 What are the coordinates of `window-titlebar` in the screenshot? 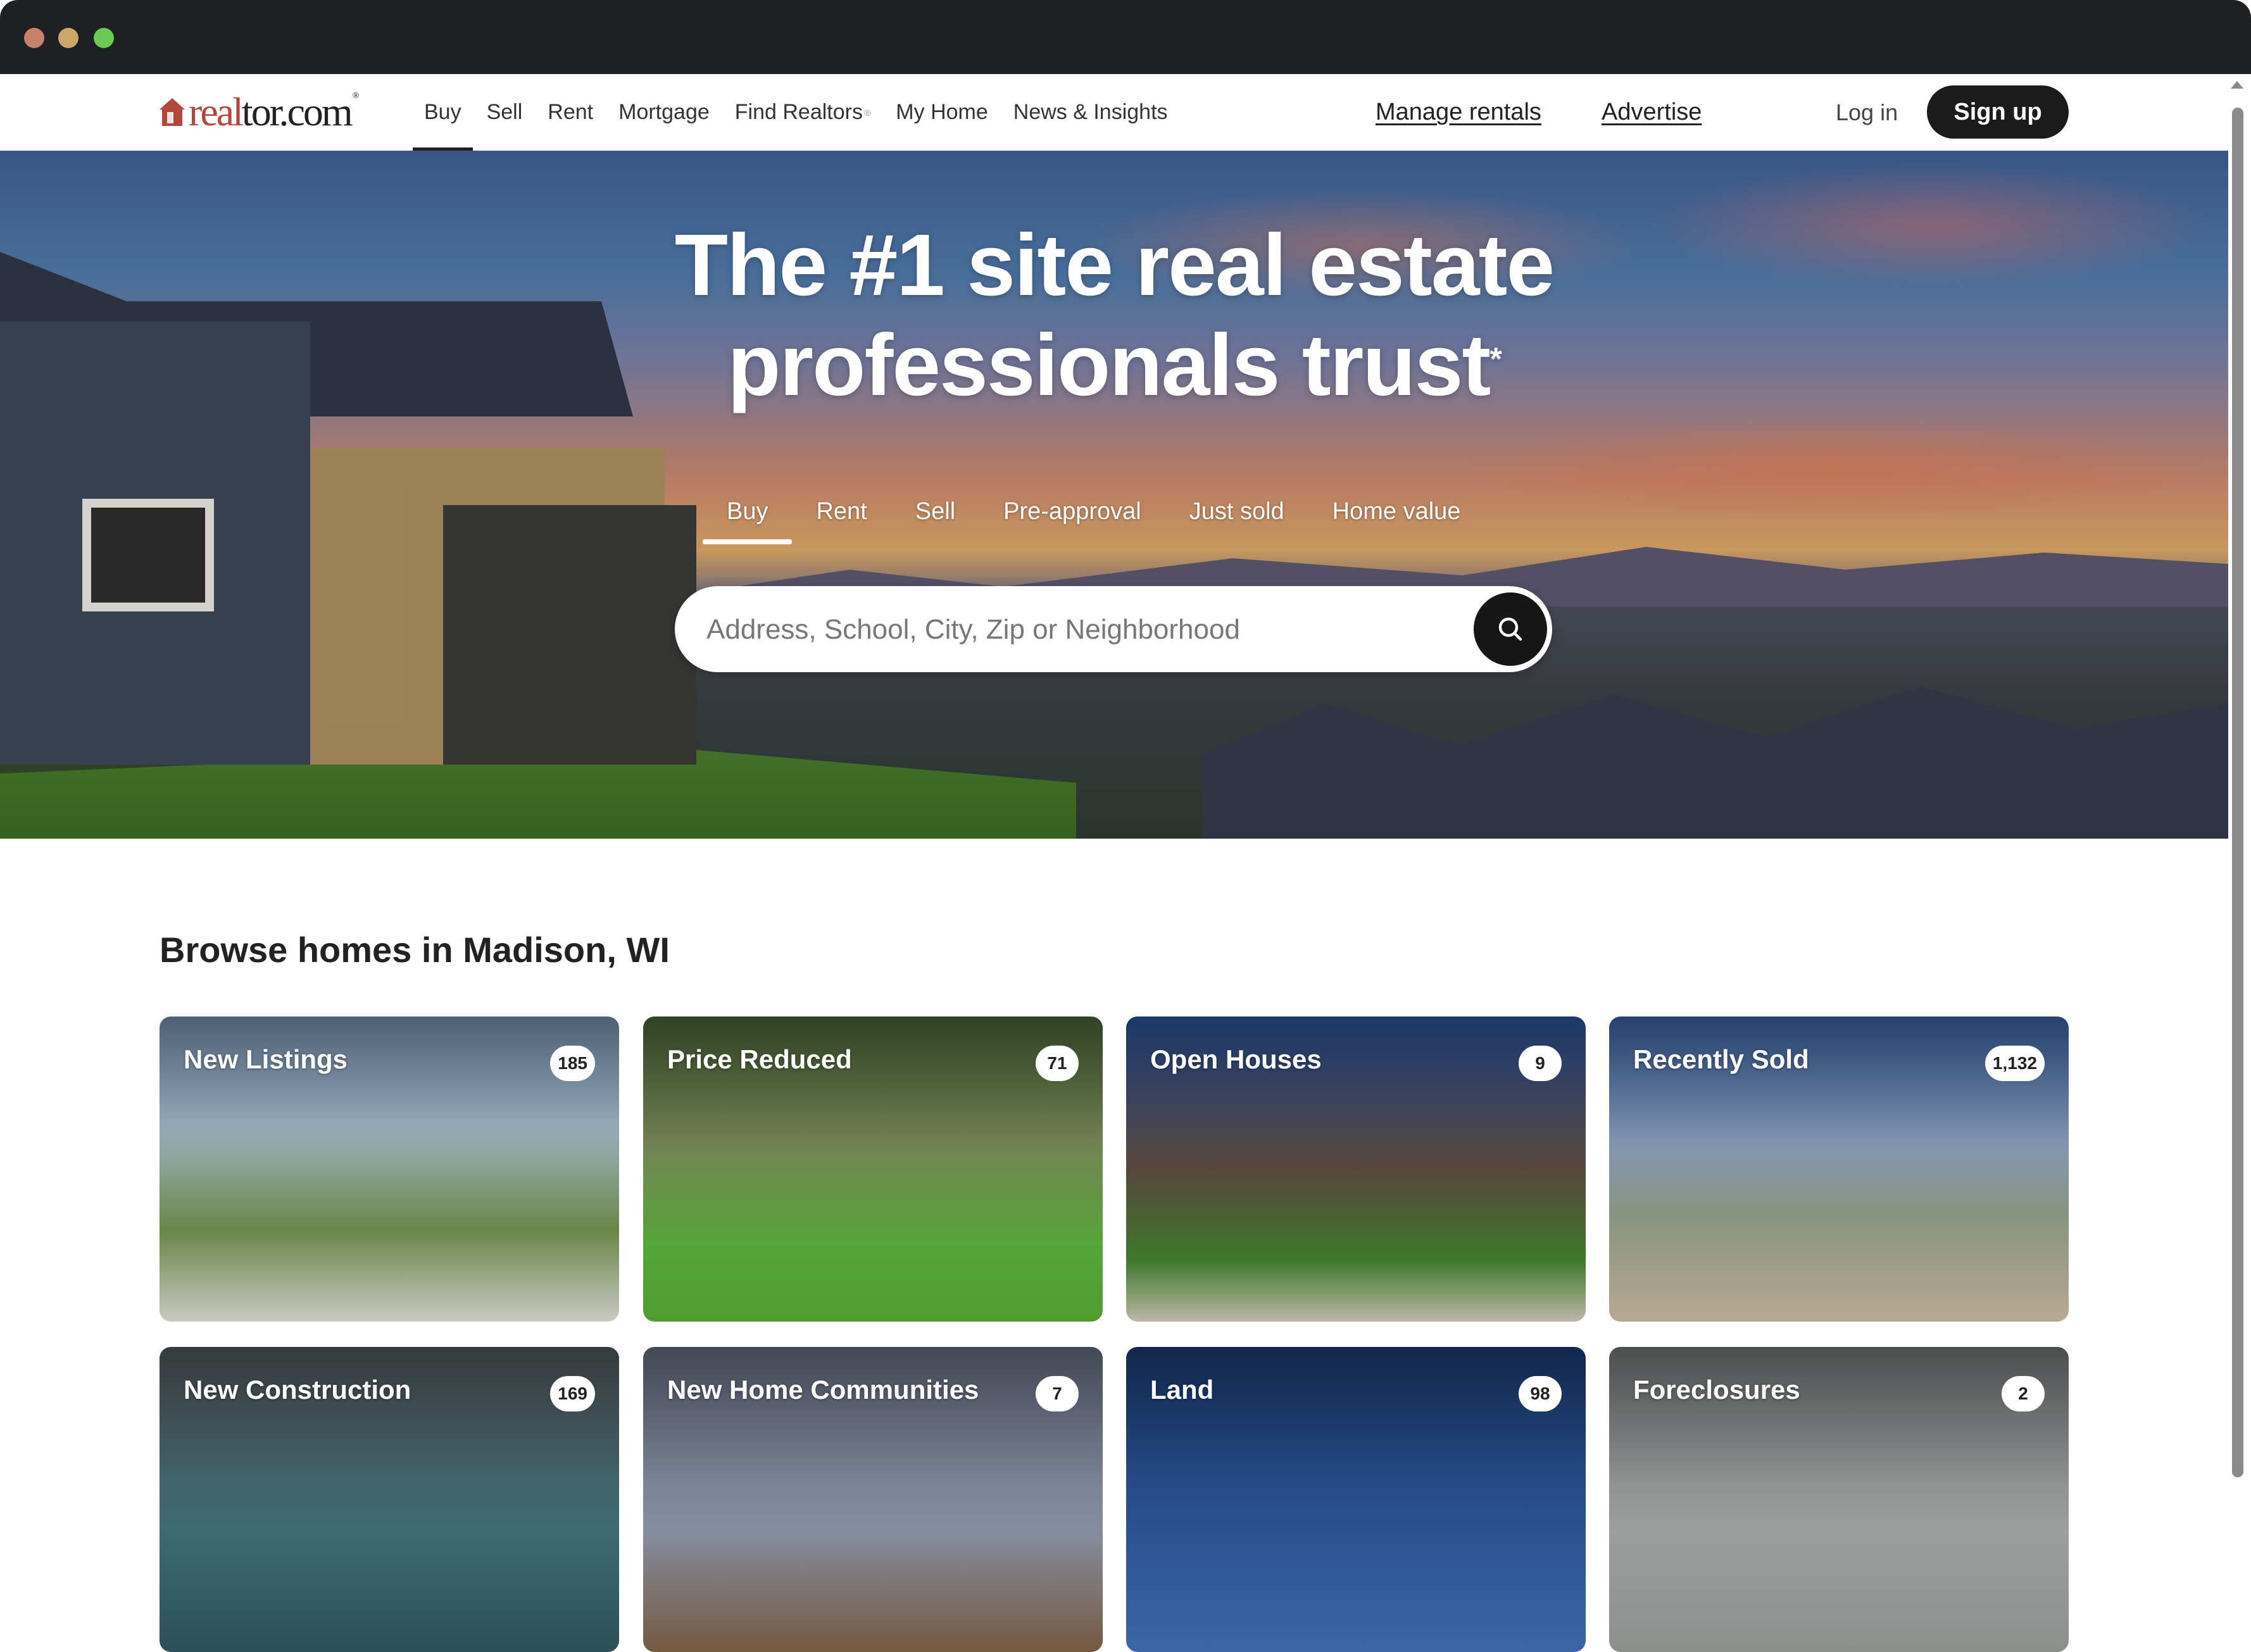 It's located at (1125, 37).